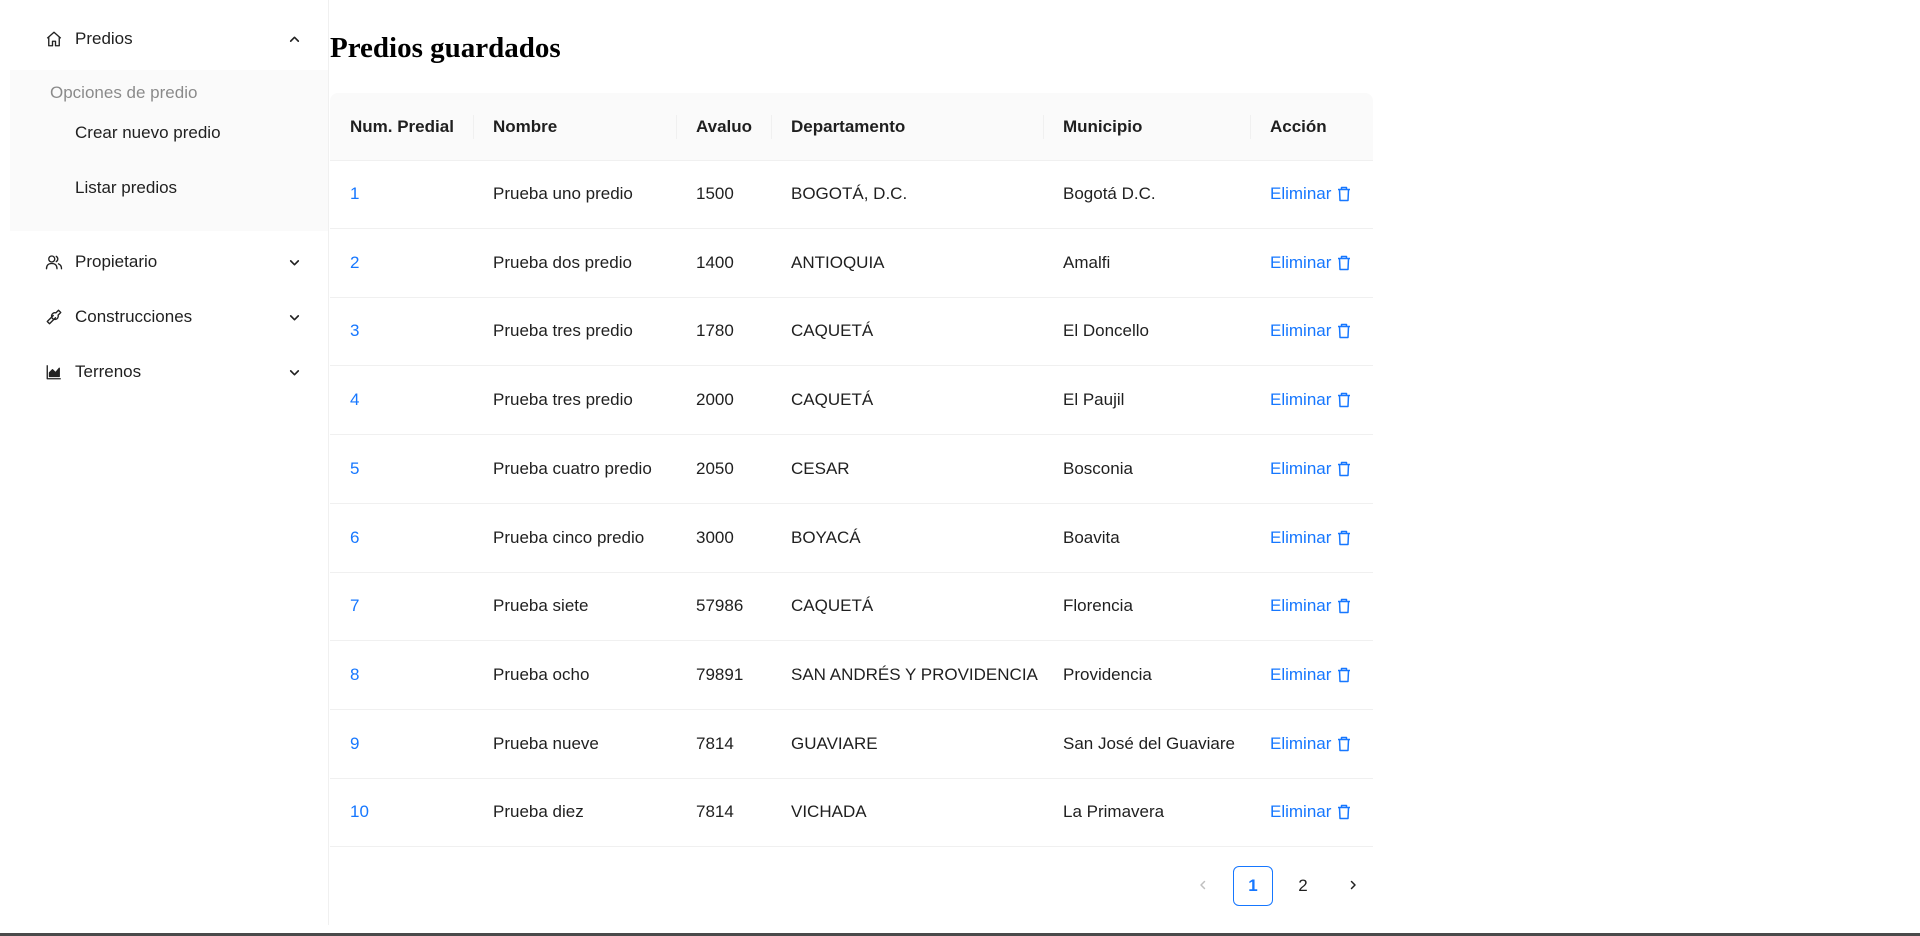  Describe the element at coordinates (1107, 674) in the screenshot. I see `municipio-cell: Providencia` at that location.